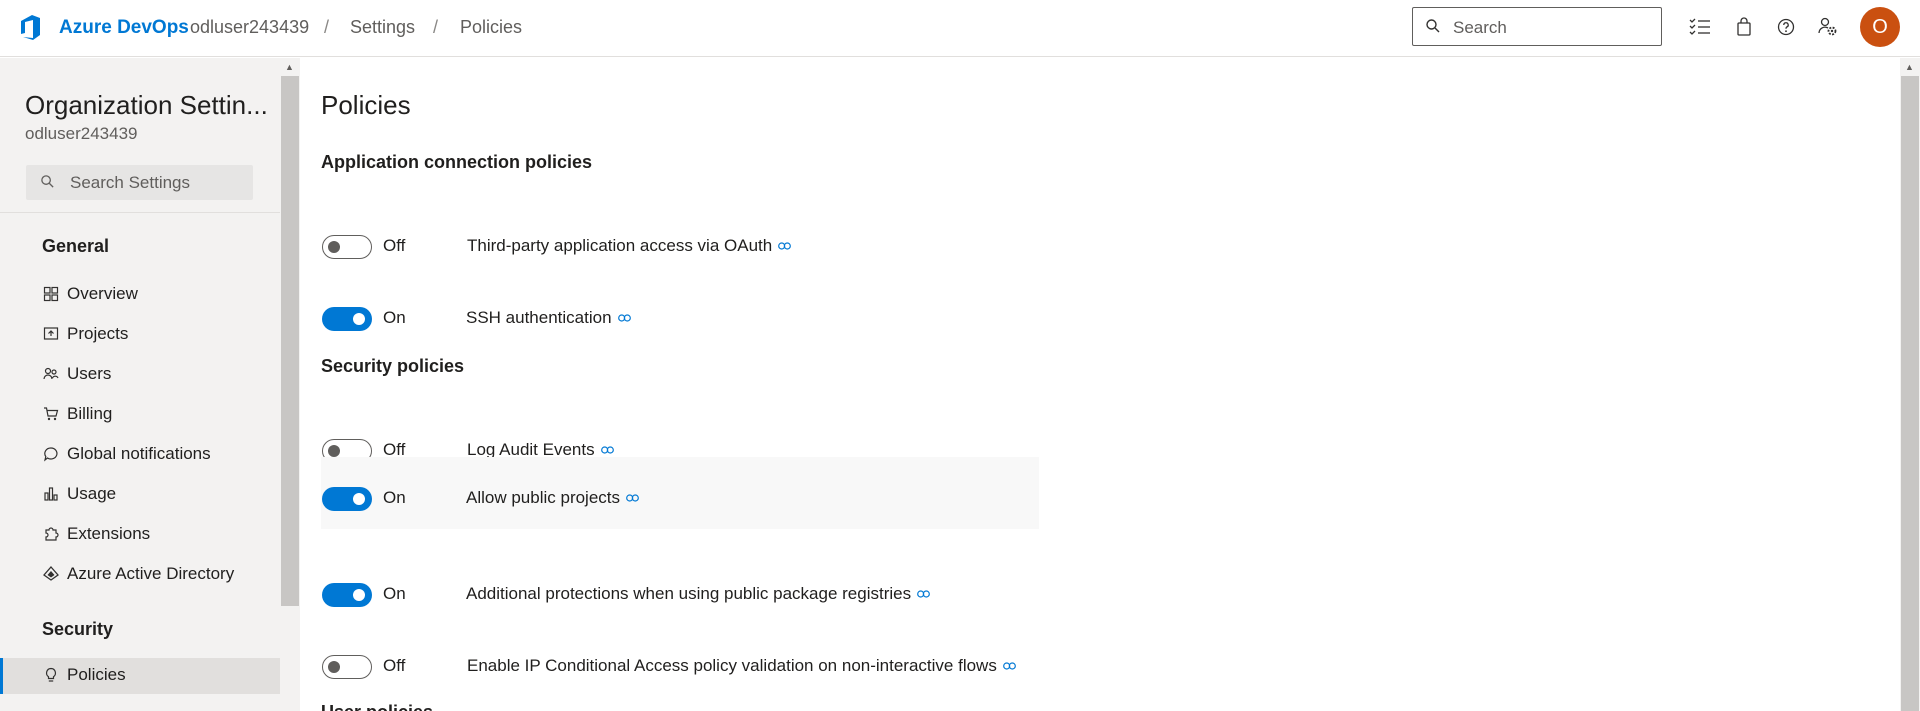 The image size is (1920, 711). I want to click on search-input: Search, so click(1480, 28).